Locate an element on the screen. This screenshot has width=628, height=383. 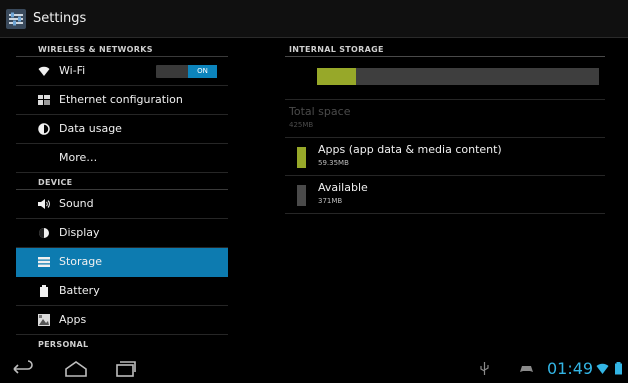
apps-storage-value: 59.35MB is located at coordinates (333, 163).